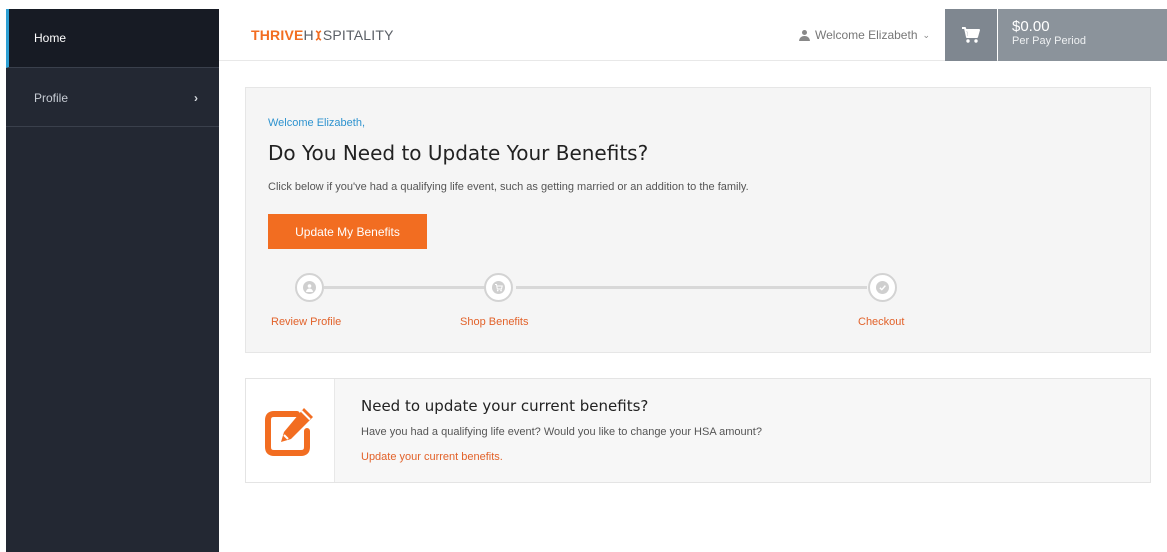 The height and width of the screenshot is (552, 1167). I want to click on logo-text-hospitality: SPITALITY, so click(358, 35).